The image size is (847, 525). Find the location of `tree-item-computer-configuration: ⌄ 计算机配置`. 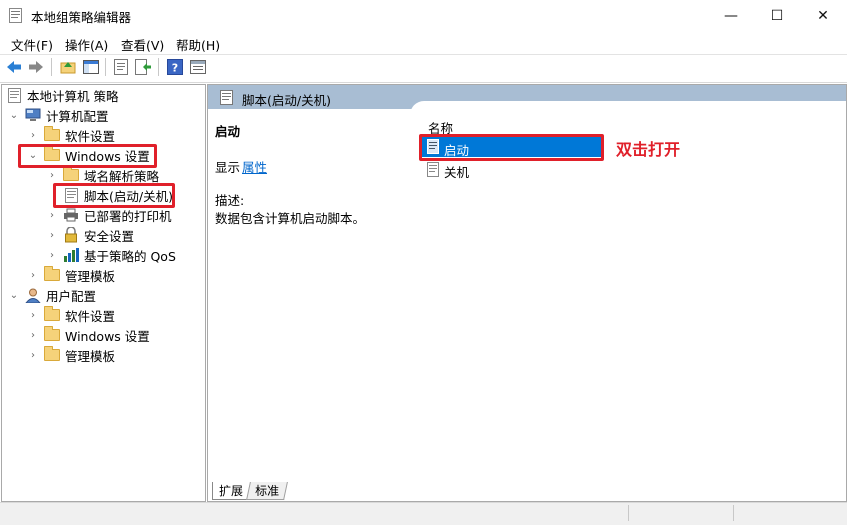

tree-item-computer-configuration: ⌄ 计算机配置 is located at coordinates (58, 115).